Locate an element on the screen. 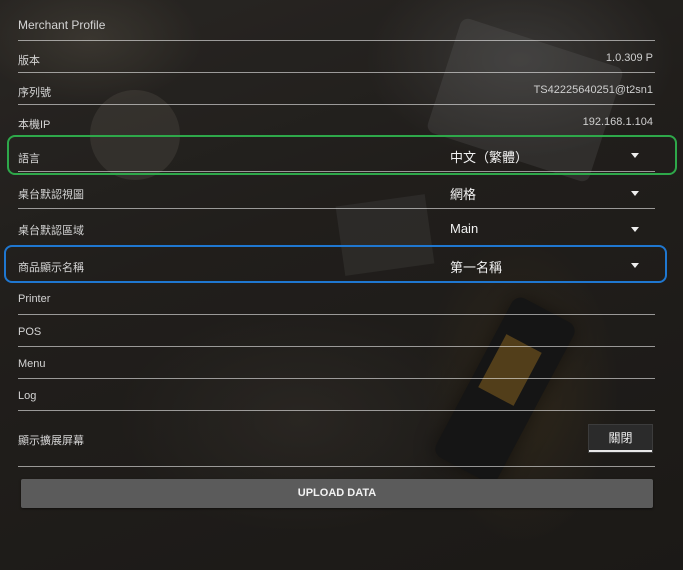 The height and width of the screenshot is (570, 683). printer-label: Printer is located at coordinates (34, 299).